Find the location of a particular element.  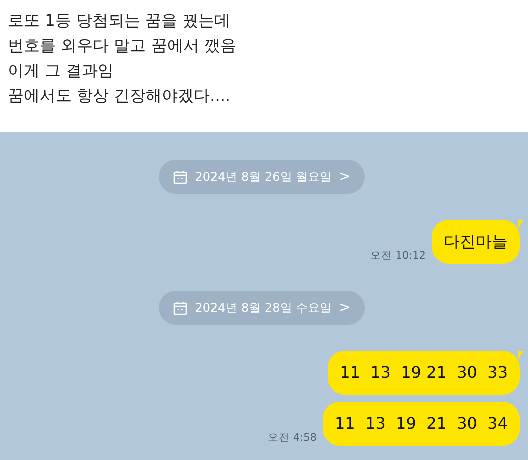

message-time: 오전 10:12 is located at coordinates (398, 256).